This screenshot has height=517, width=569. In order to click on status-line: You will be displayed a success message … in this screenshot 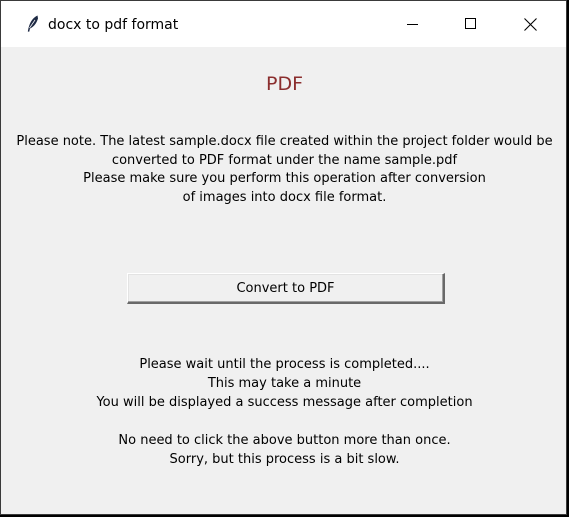, I will do `click(284, 402)`.